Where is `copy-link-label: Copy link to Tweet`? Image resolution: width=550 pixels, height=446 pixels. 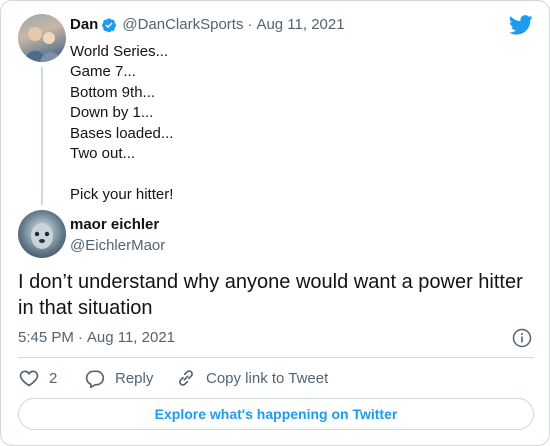
copy-link-label: Copy link to Tweet is located at coordinates (267, 378).